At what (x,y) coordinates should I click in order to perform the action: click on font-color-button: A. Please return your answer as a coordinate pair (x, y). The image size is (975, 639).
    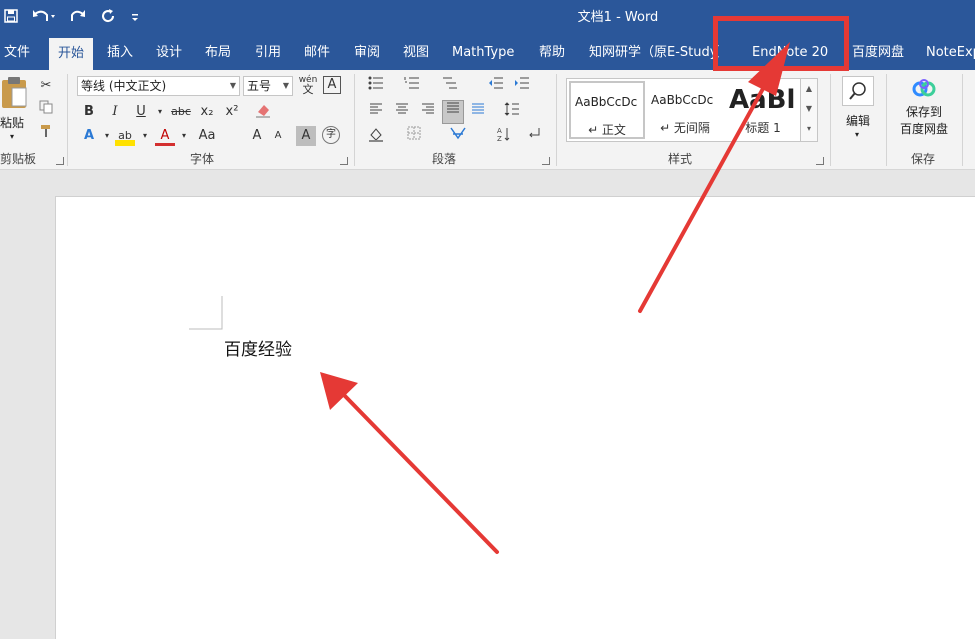
    Looking at the image, I should click on (165, 136).